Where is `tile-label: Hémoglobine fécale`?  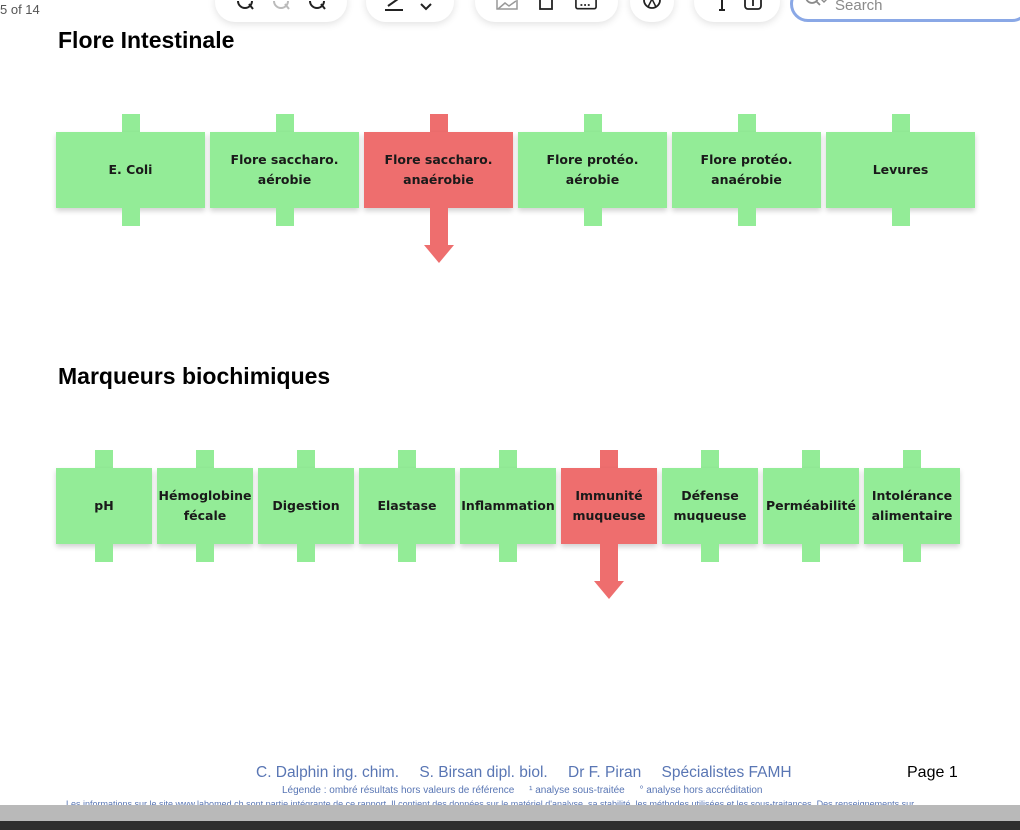 tile-label: Hémoglobine fécale is located at coordinates (205, 506).